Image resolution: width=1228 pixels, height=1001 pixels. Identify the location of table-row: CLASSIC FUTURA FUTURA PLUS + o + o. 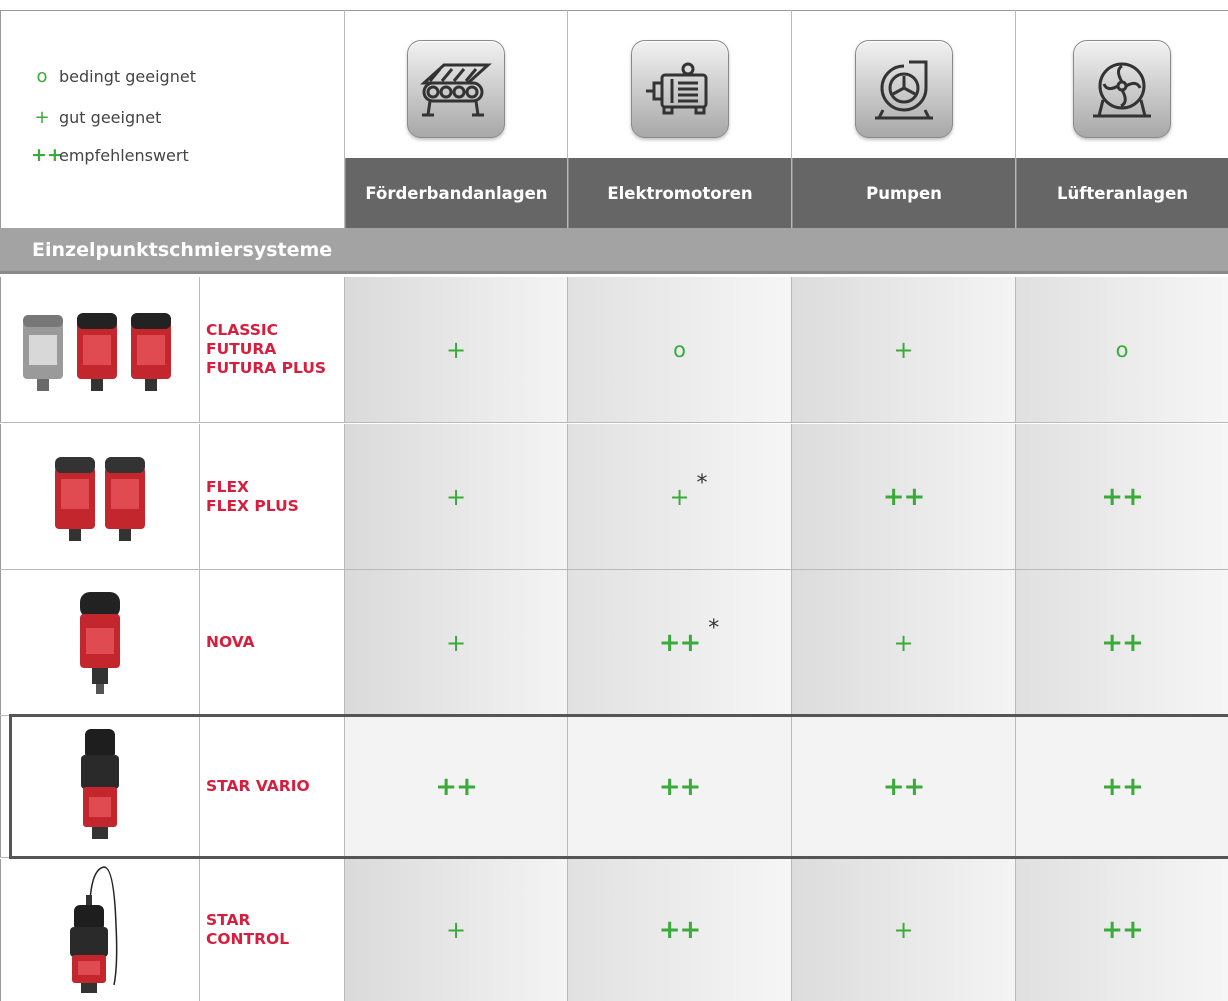
(614, 350).